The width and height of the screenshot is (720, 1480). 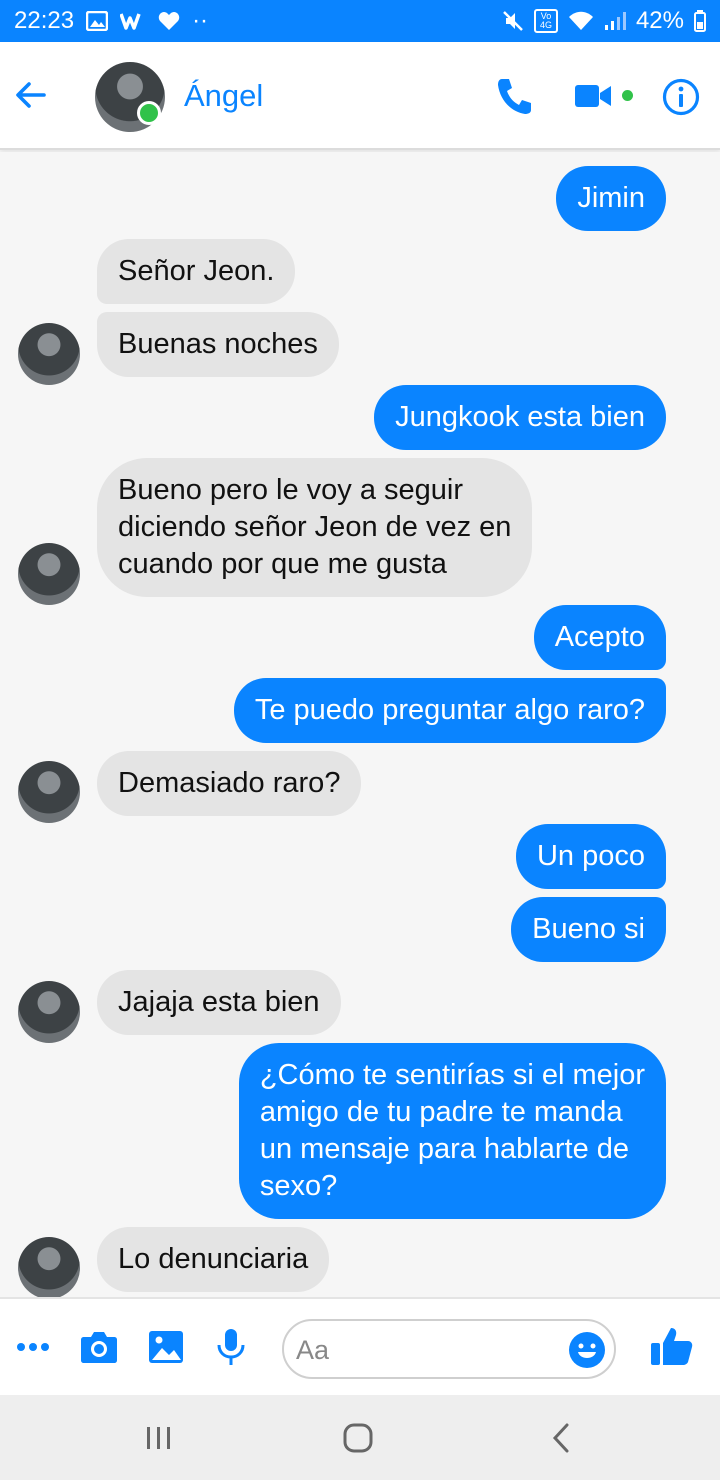 I want to click on more-icon, so click(x=36, y=1347).